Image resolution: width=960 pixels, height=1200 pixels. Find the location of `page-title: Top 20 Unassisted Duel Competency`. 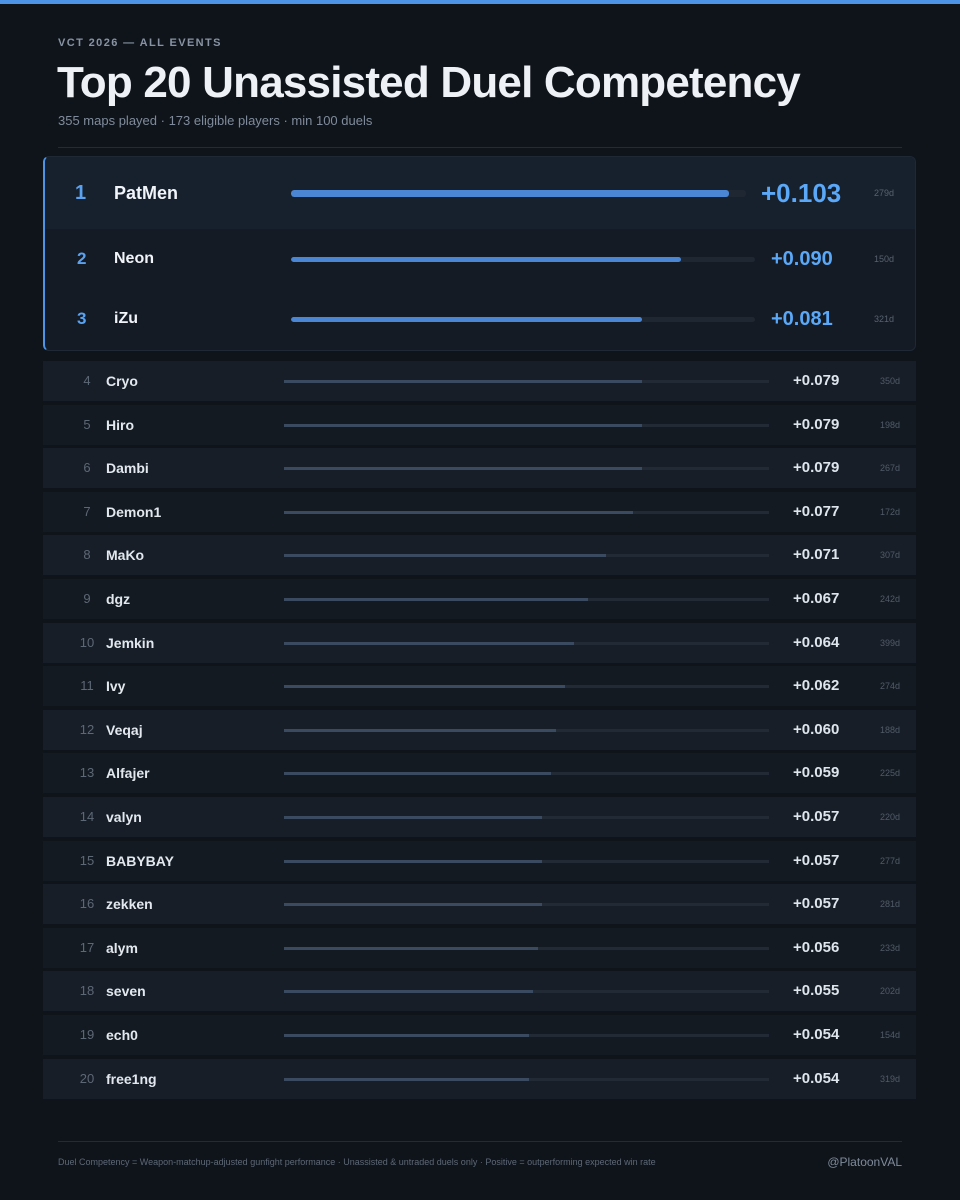

page-title: Top 20 Unassisted Duel Competency is located at coordinates (429, 82).